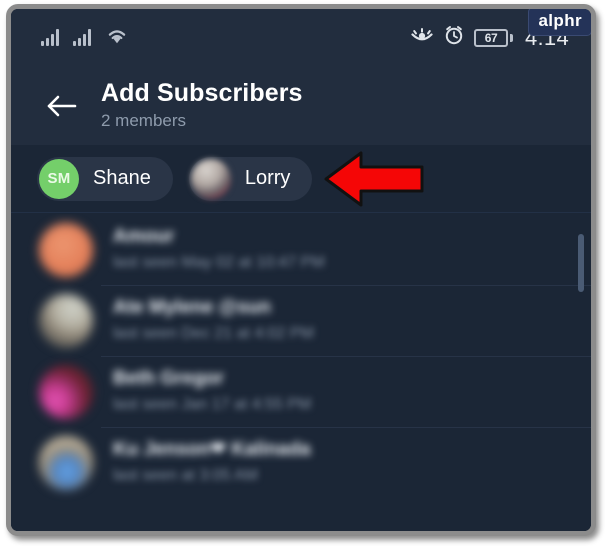  What do you see at coordinates (210, 178) in the screenshot?
I see `chip-avatar-photo` at bounding box center [210, 178].